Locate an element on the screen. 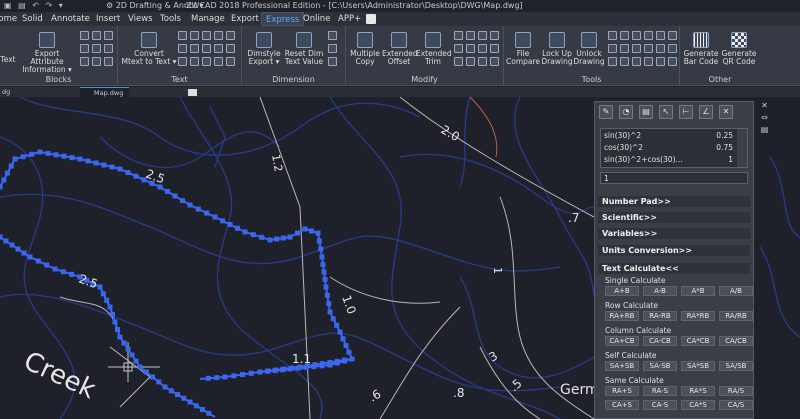 Image resolution: width=800 pixels, height=419 pixels. menu-export: Export is located at coordinates (245, 19).